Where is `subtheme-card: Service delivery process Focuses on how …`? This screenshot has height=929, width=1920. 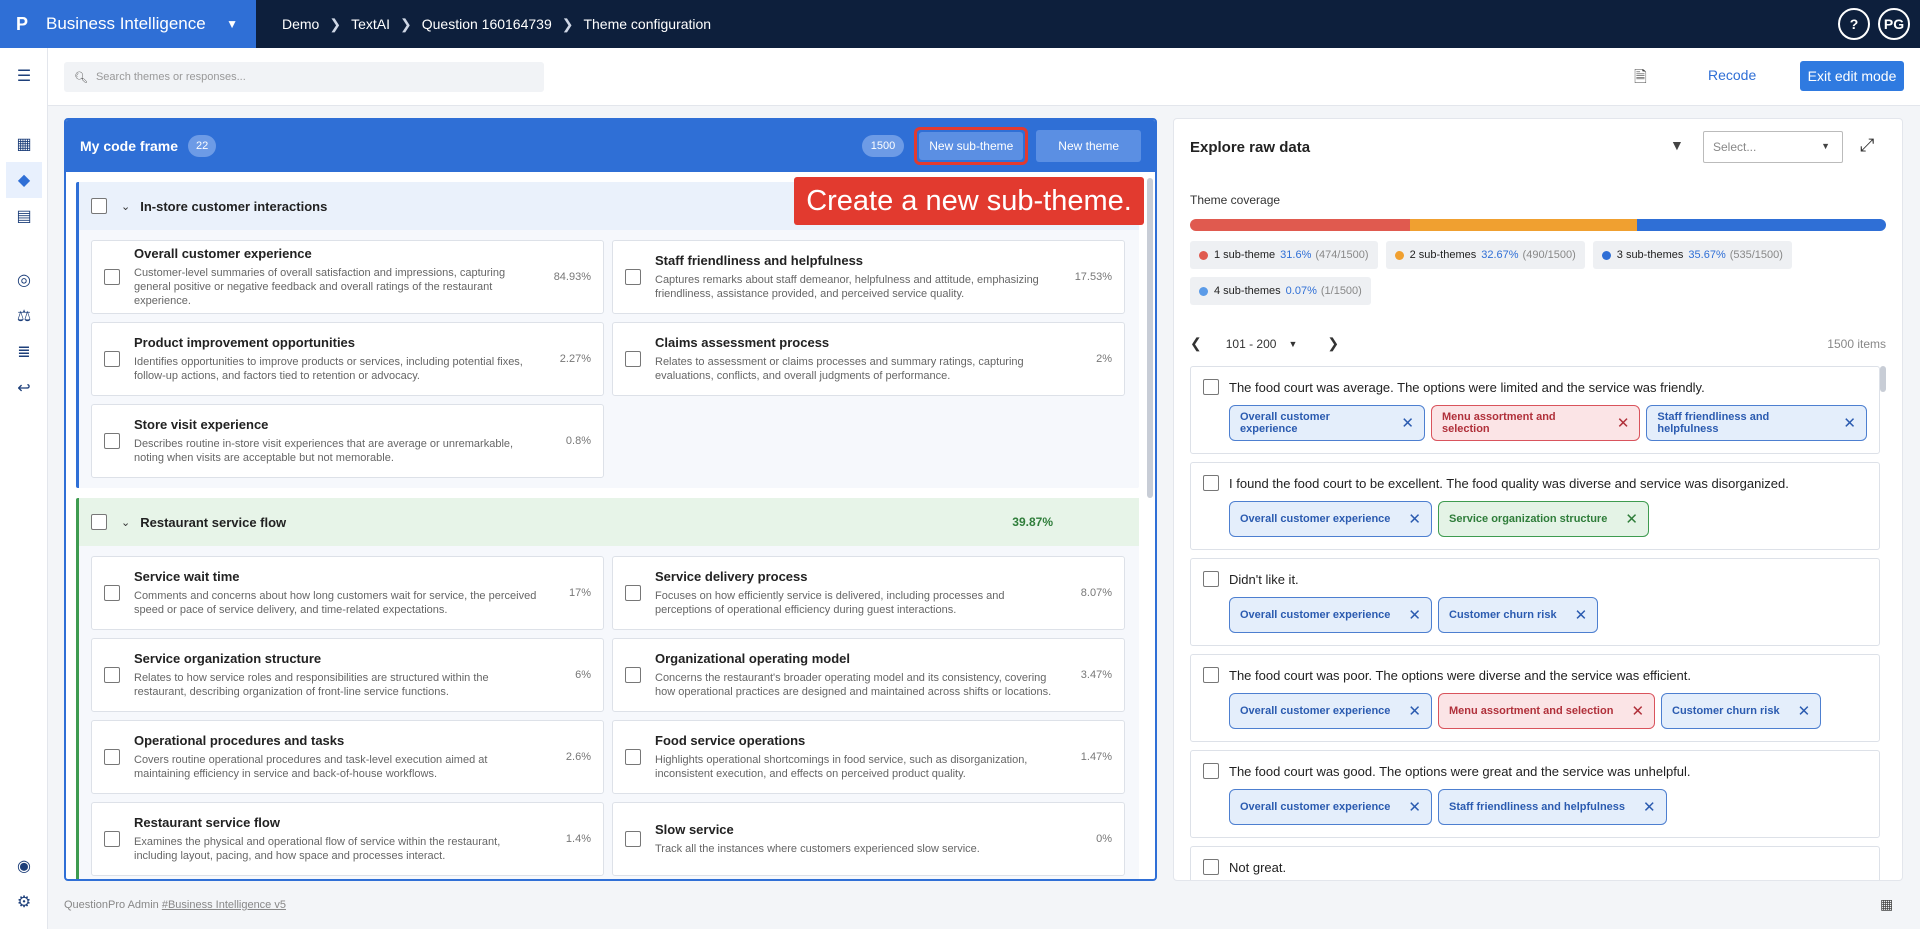
subtheme-card: Service delivery process Focuses on how … is located at coordinates (868, 593).